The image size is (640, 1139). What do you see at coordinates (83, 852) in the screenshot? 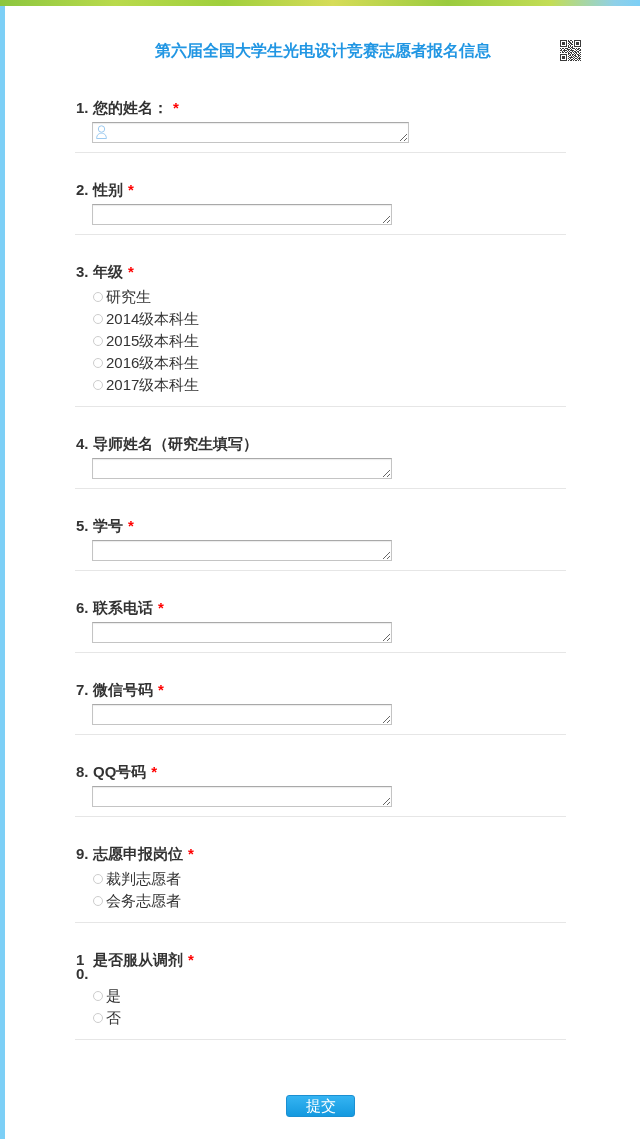
I see `question-number: 9.` at bounding box center [83, 852].